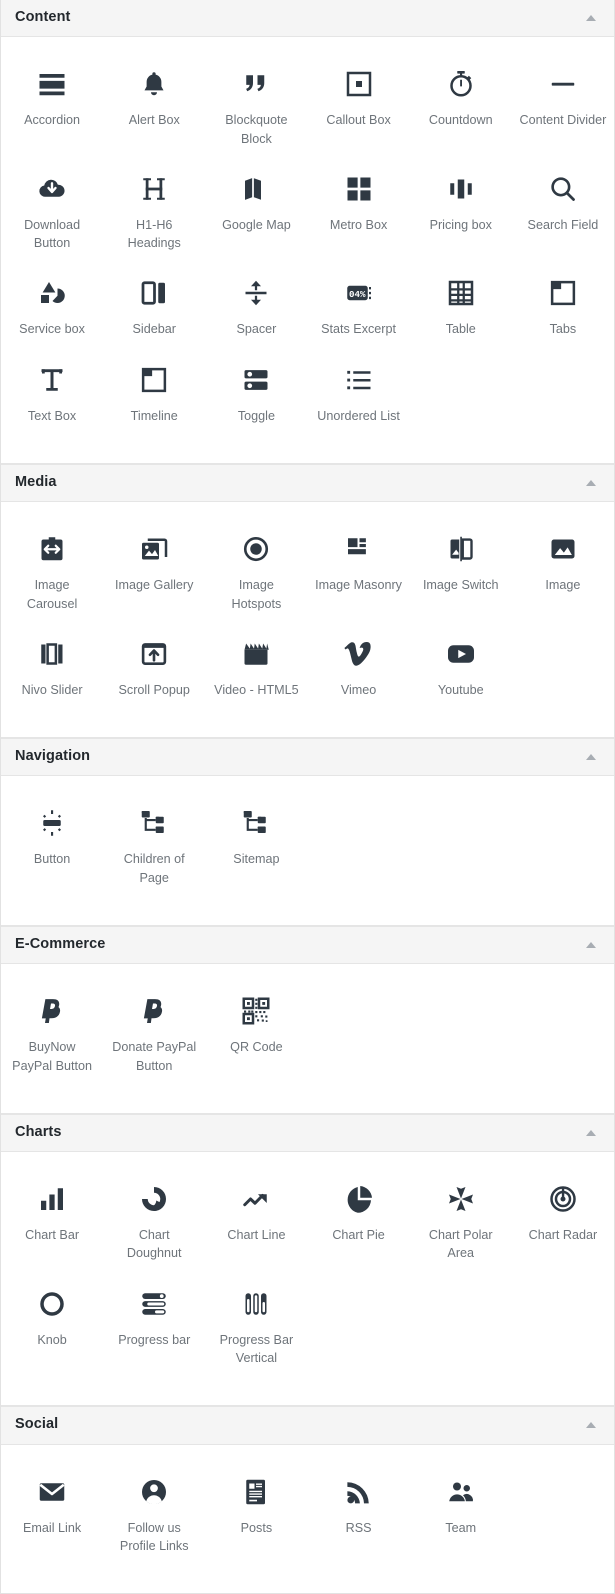 The image size is (615, 1594). What do you see at coordinates (154, 1515) in the screenshot?
I see `widget-item-follow-us-profile-links: Follow us Profile Links` at bounding box center [154, 1515].